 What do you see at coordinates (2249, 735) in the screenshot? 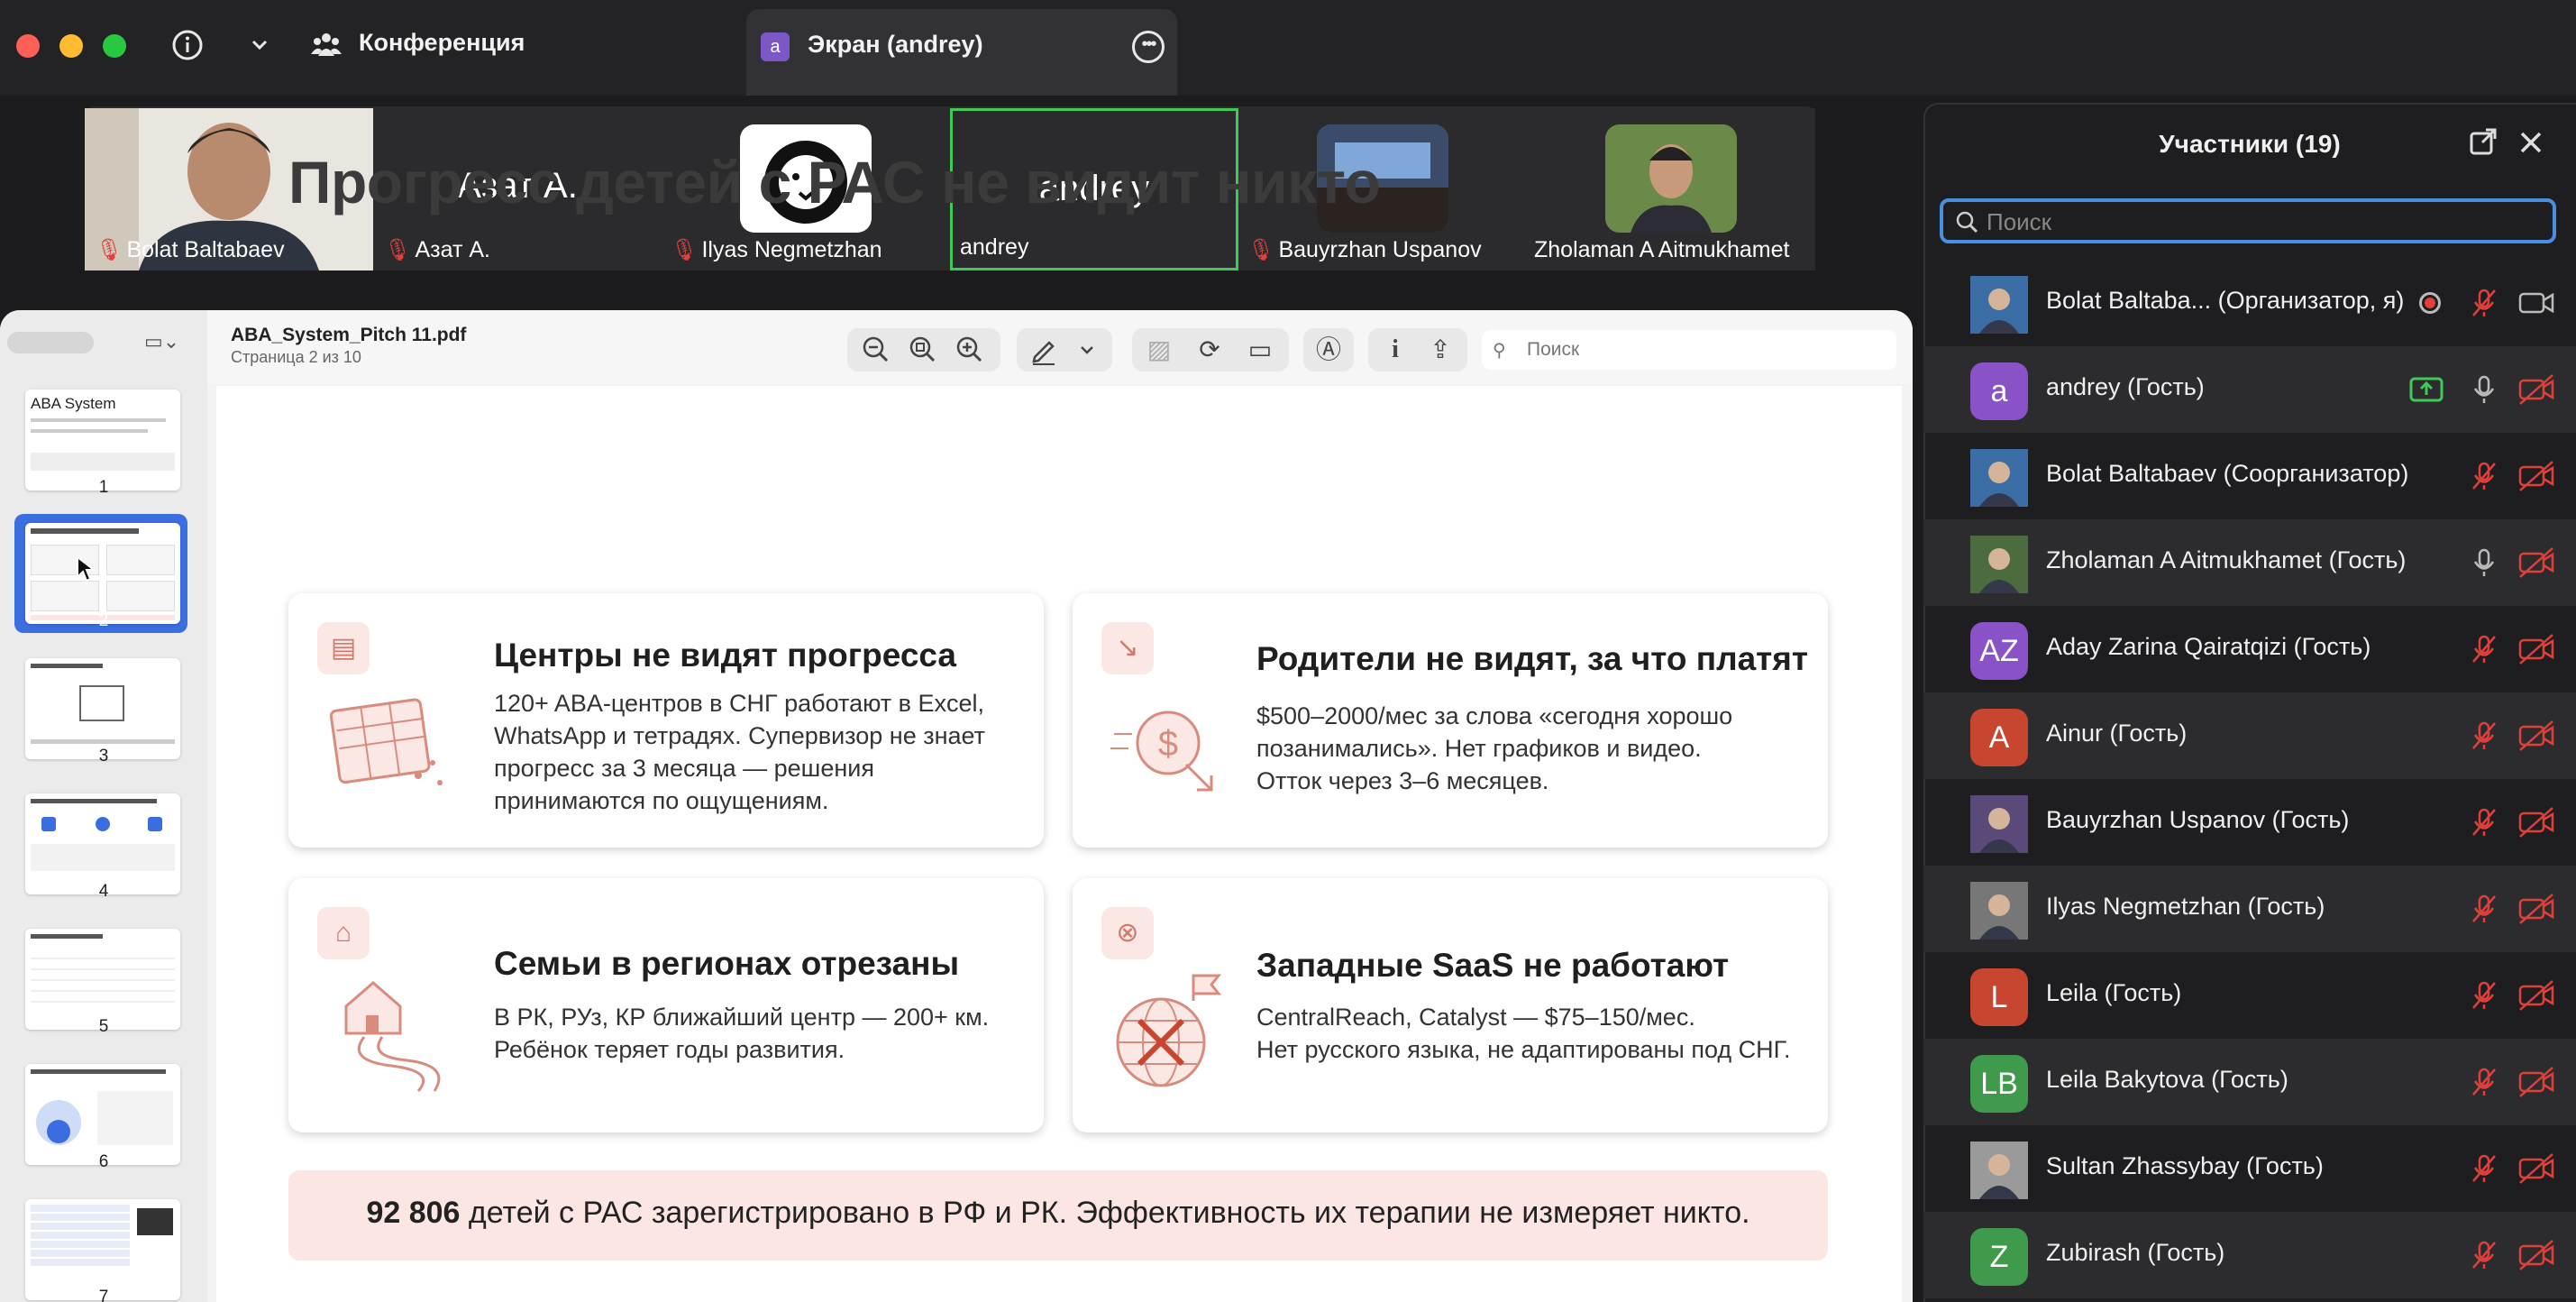
I see `participant-row: A Ainur (Гость)` at bounding box center [2249, 735].